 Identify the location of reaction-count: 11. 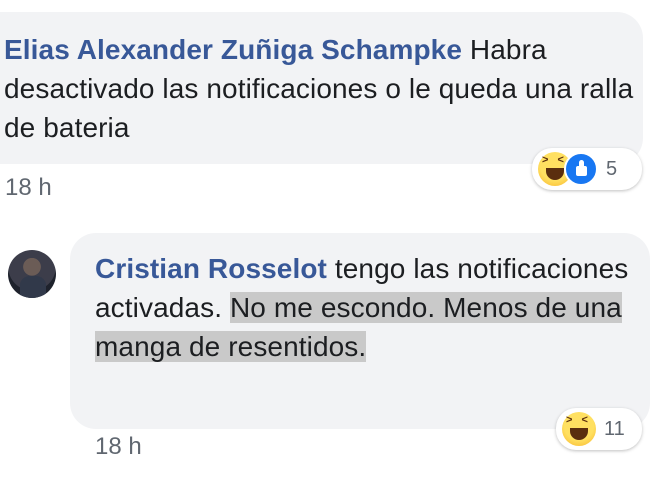
(614, 428).